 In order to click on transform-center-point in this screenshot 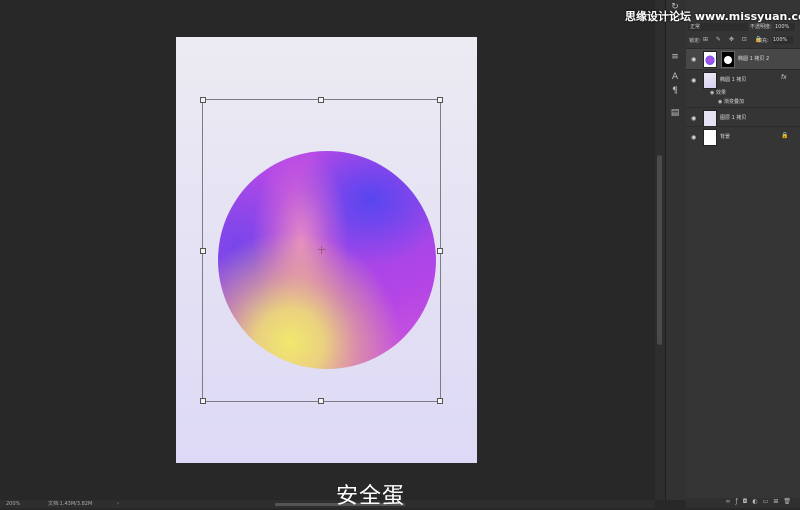, I will do `click(322, 250)`.